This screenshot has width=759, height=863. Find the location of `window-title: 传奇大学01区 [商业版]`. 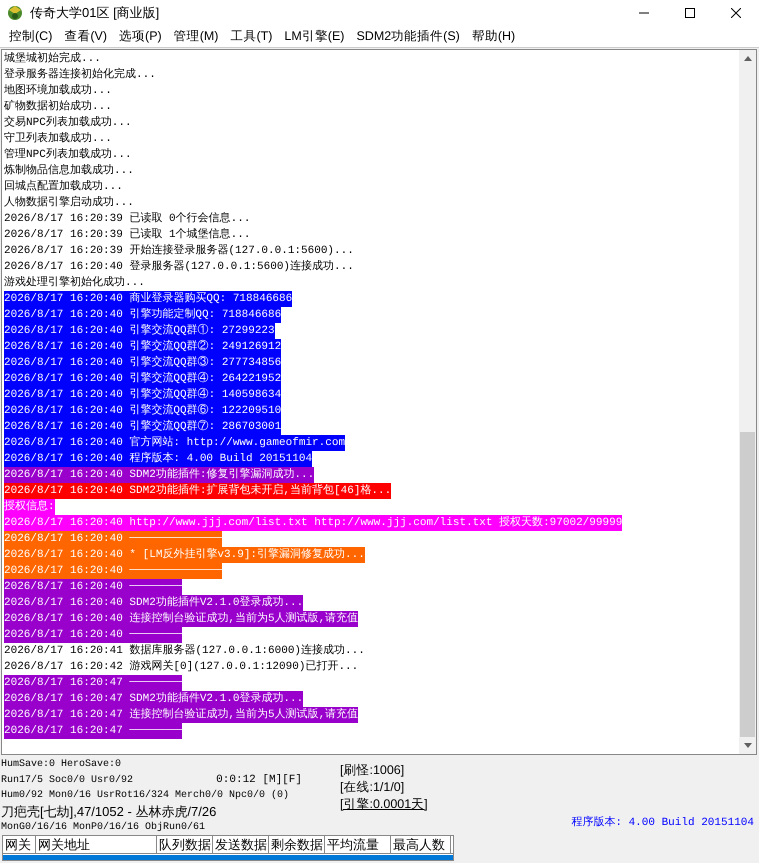

window-title: 传奇大学01区 [商业版] is located at coordinates (95, 13).